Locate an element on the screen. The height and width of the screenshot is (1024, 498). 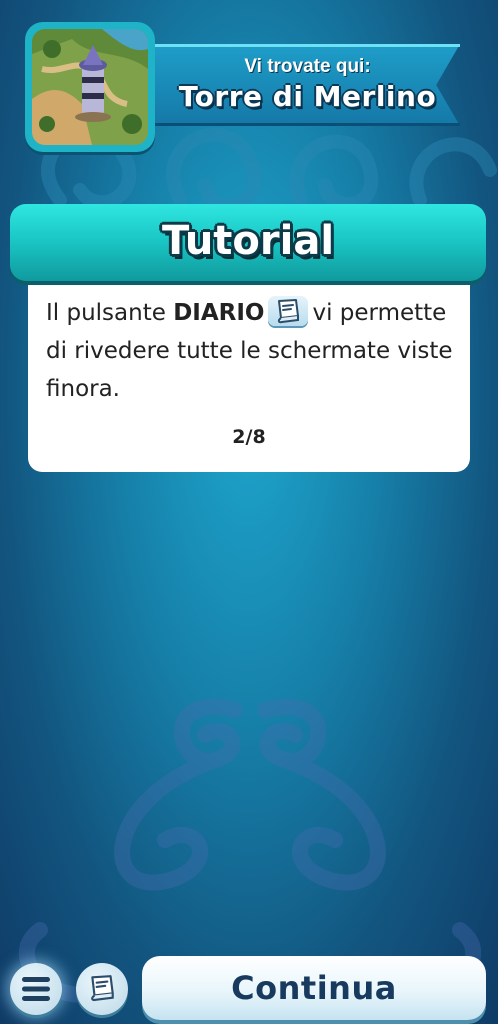
menu-button is located at coordinates (36, 989).